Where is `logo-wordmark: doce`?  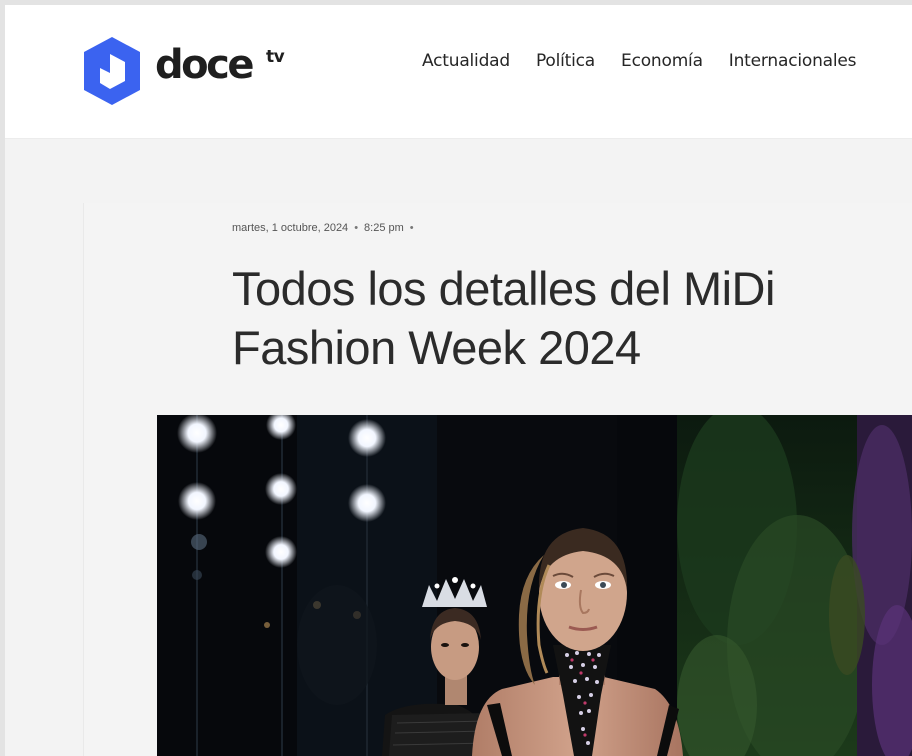 logo-wordmark: doce is located at coordinates (204, 65).